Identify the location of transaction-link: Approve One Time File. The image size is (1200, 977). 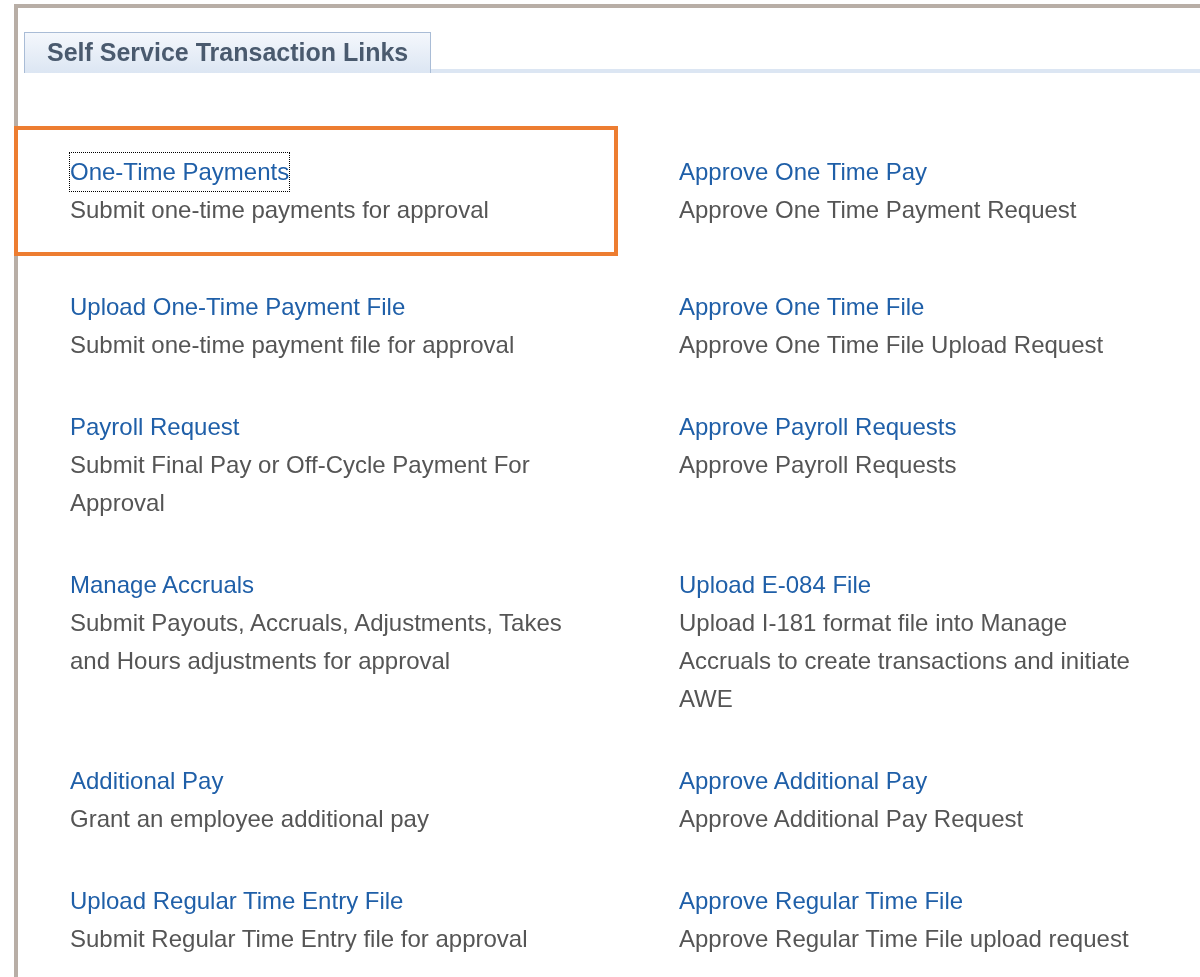
(802, 307).